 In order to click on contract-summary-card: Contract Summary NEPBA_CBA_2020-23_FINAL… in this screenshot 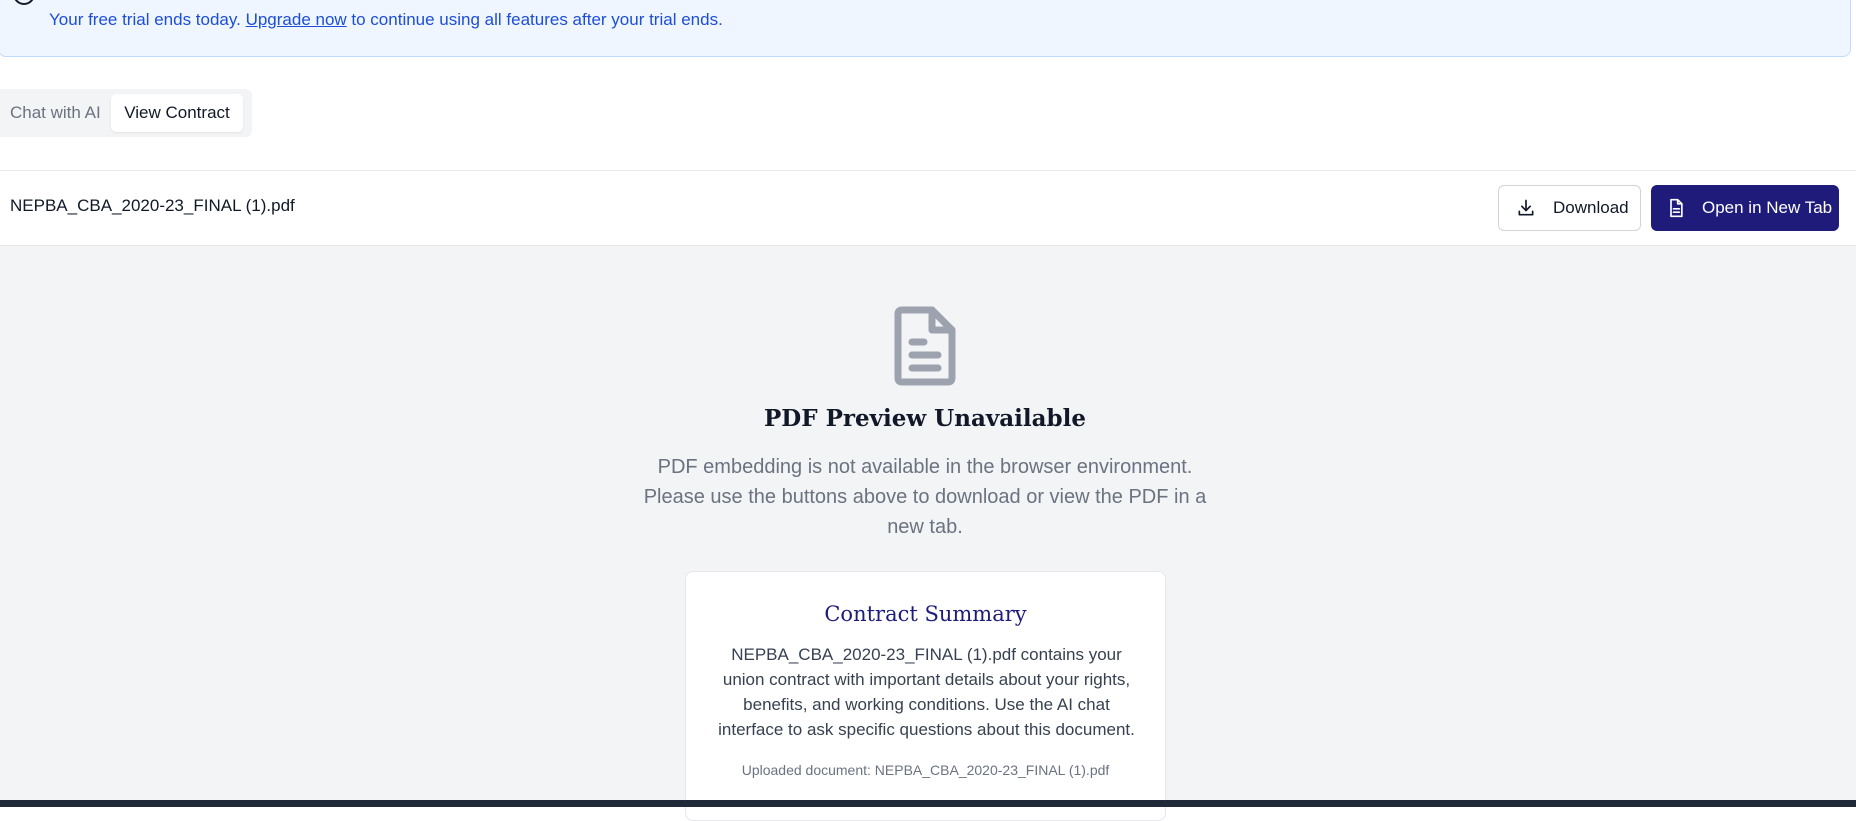, I will do `click(925, 696)`.